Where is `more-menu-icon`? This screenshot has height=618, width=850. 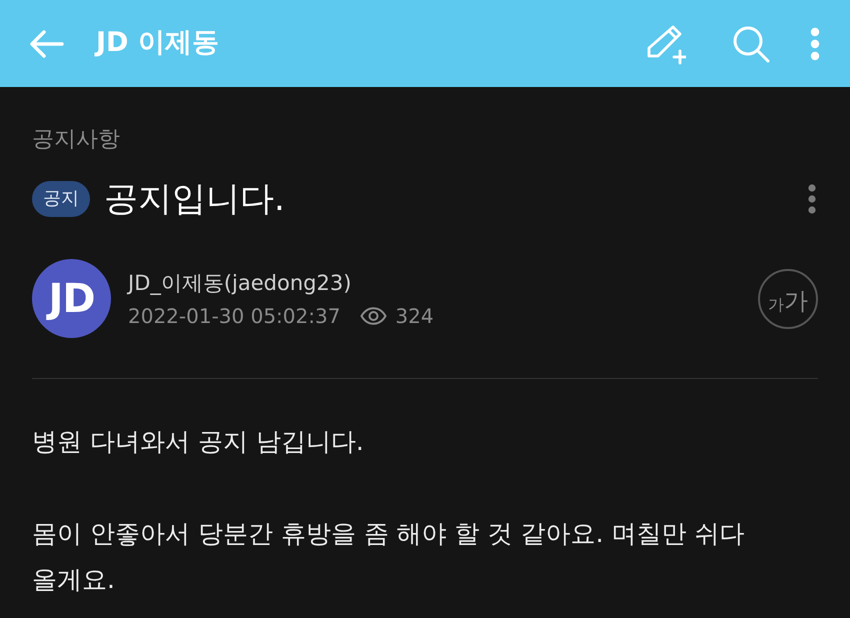
more-menu-icon is located at coordinates (815, 43).